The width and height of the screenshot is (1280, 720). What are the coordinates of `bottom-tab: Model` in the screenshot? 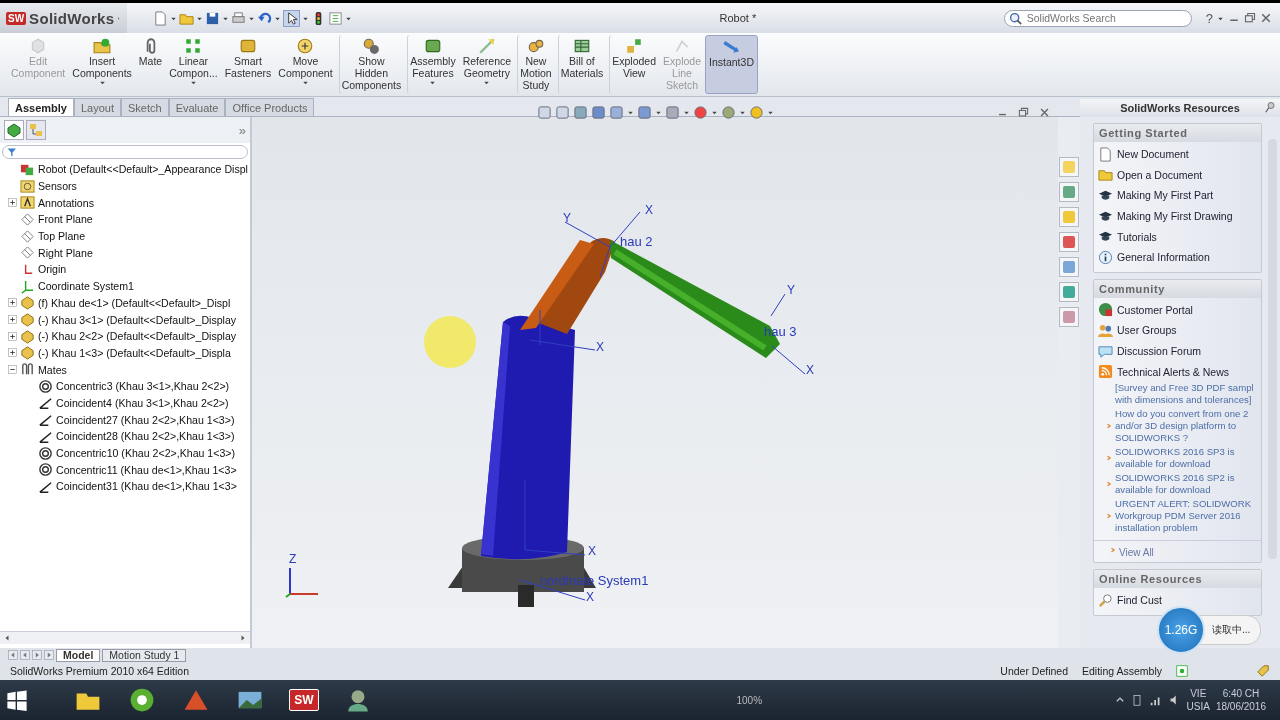 It's located at (78, 655).